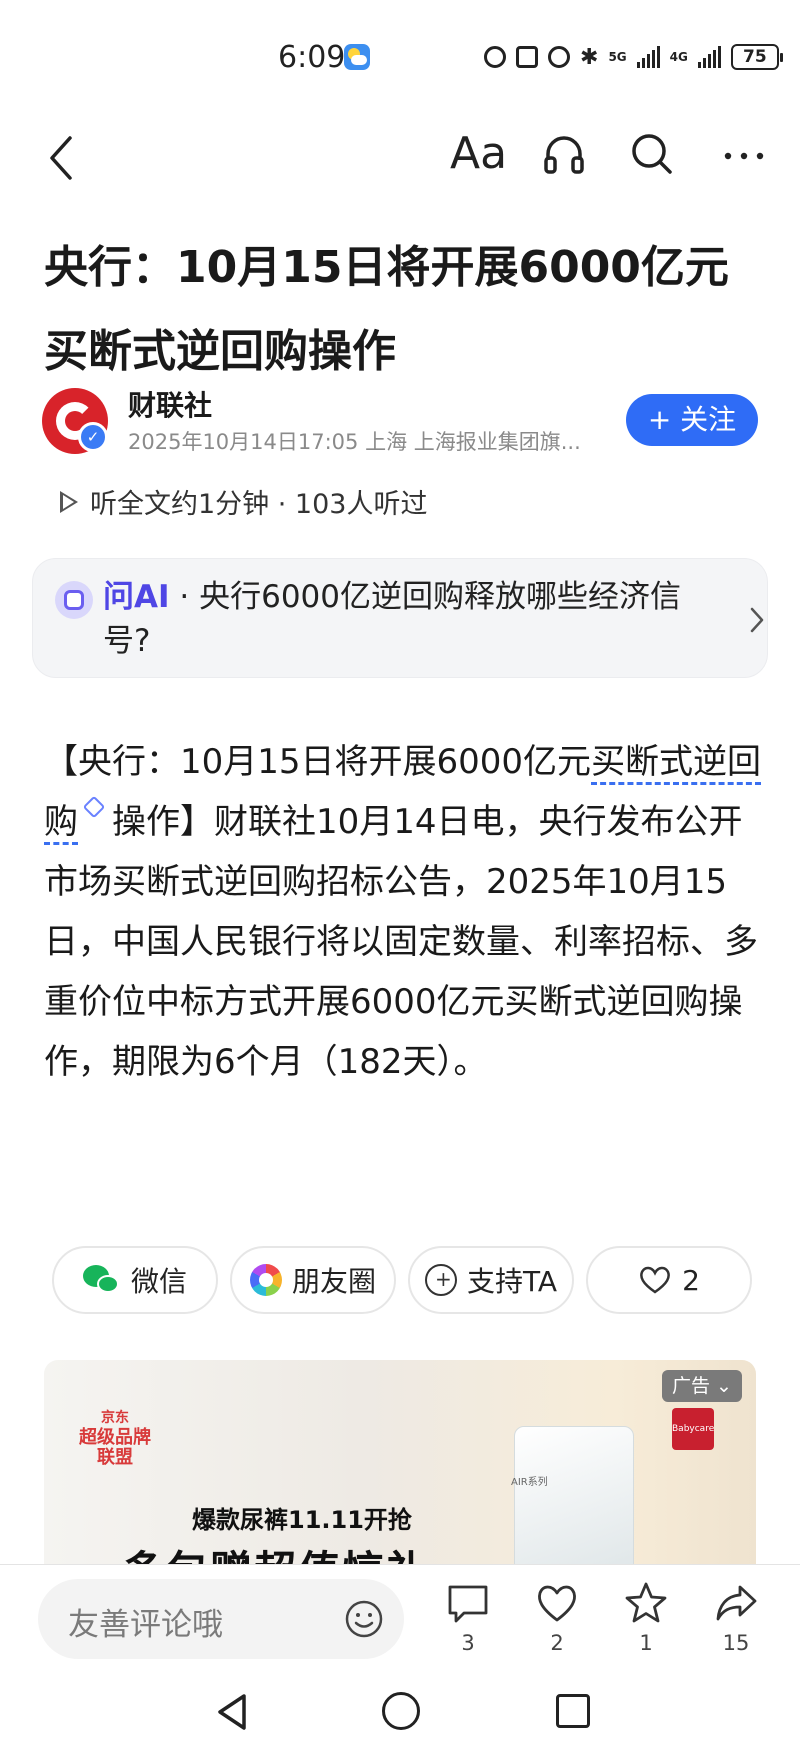  I want to click on support-button: 支持TA, so click(491, 1280).